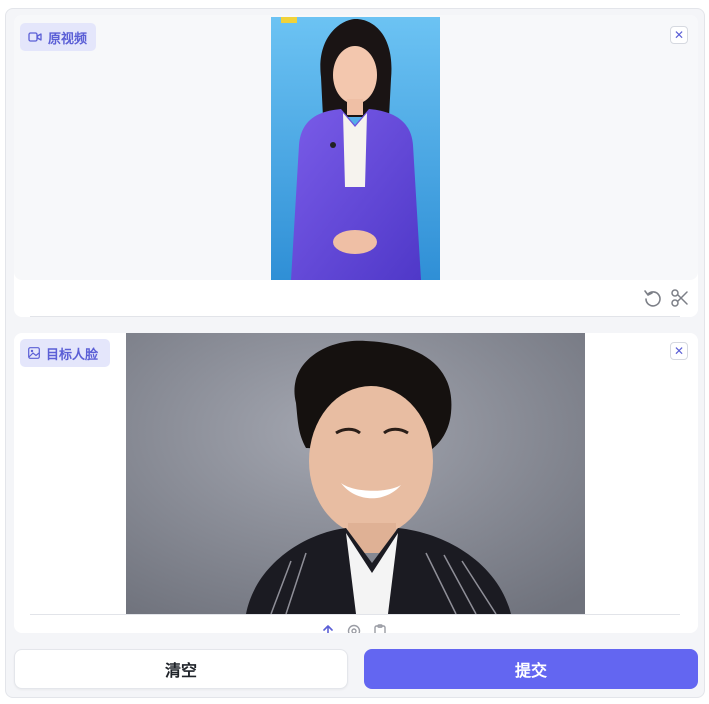 This screenshot has height=704, width=709. I want to click on clear-button: 清空, so click(181, 669).